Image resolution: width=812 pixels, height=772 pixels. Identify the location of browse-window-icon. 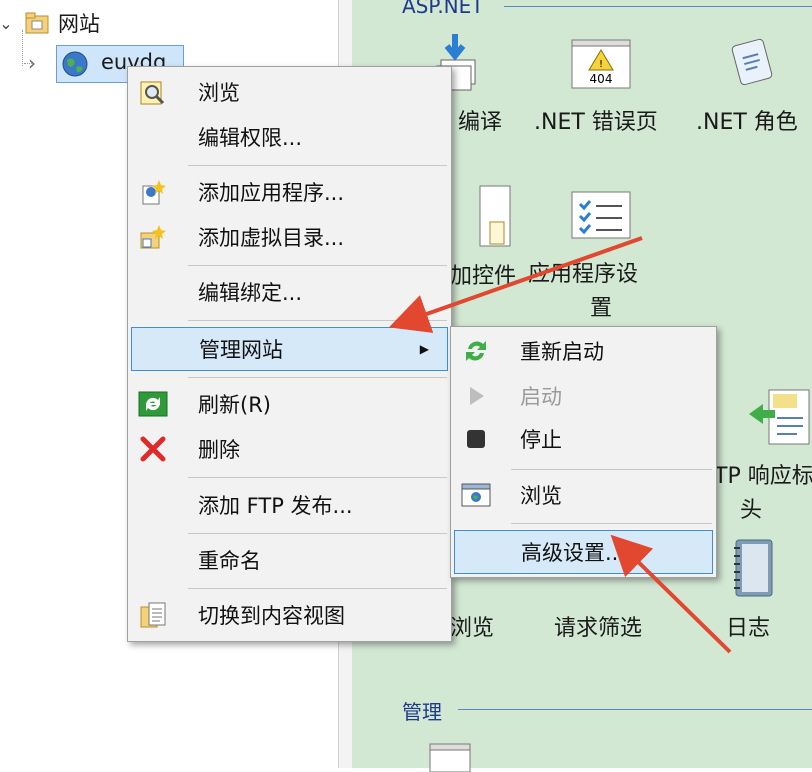
(476, 495).